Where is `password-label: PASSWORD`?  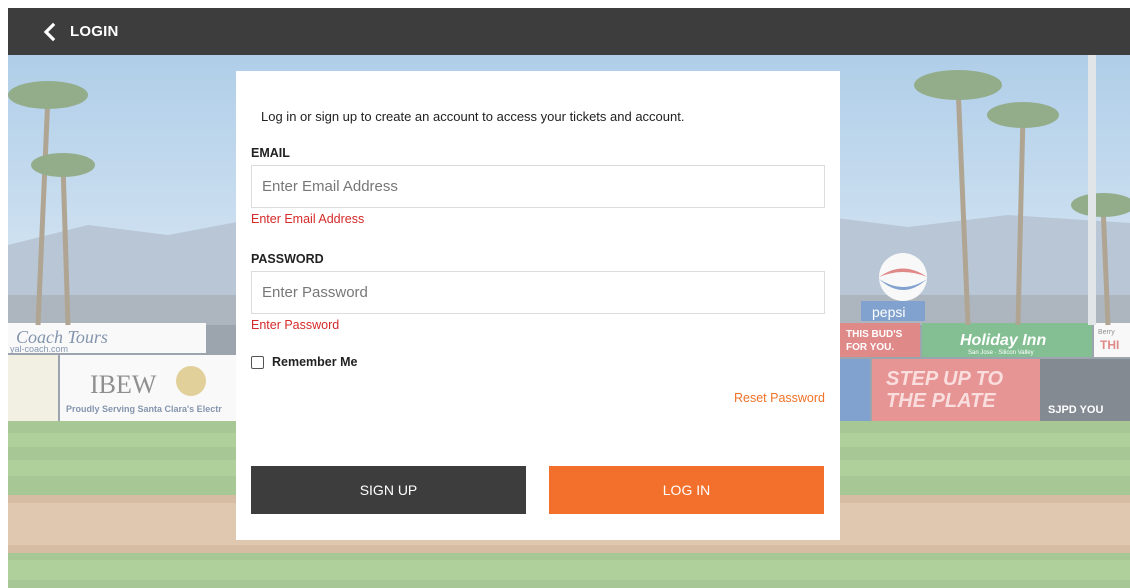
password-label: PASSWORD is located at coordinates (287, 259).